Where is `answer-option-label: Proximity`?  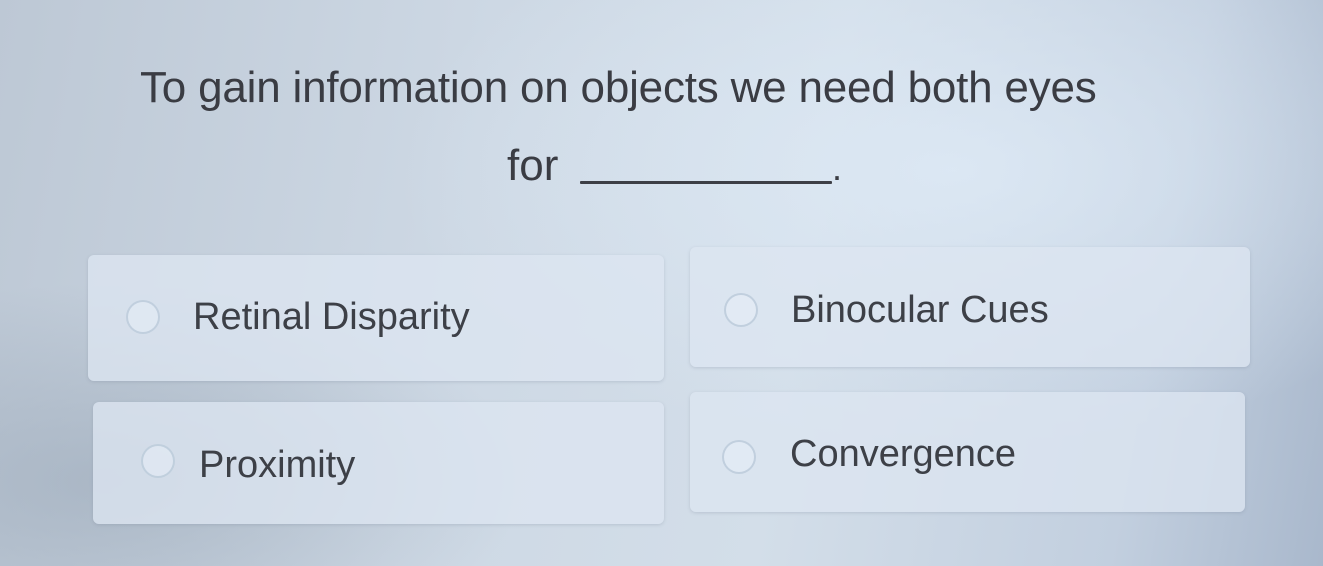 answer-option-label: Proximity is located at coordinates (277, 465).